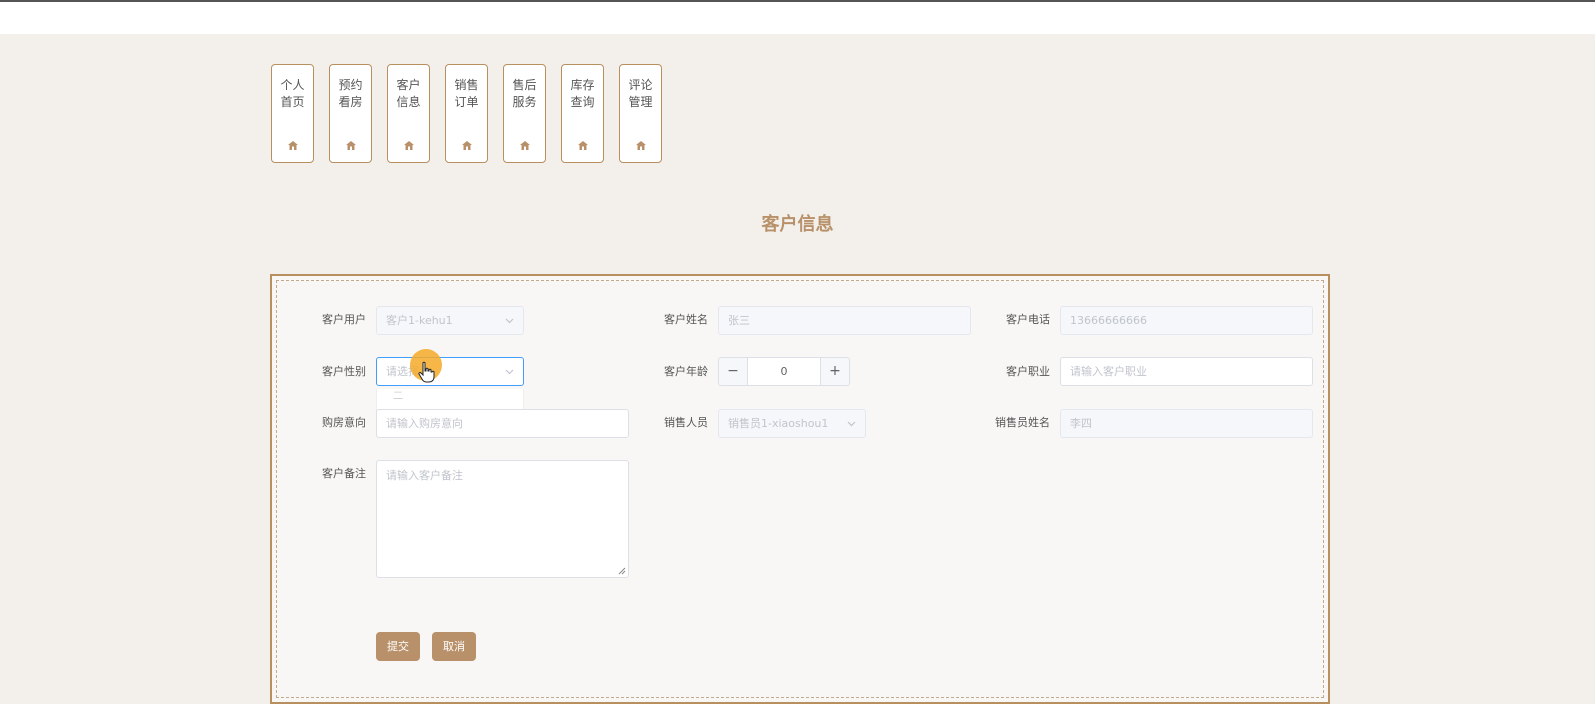 This screenshot has width=1595, height=704. I want to click on kehu-name-input: 张三, so click(844, 320).